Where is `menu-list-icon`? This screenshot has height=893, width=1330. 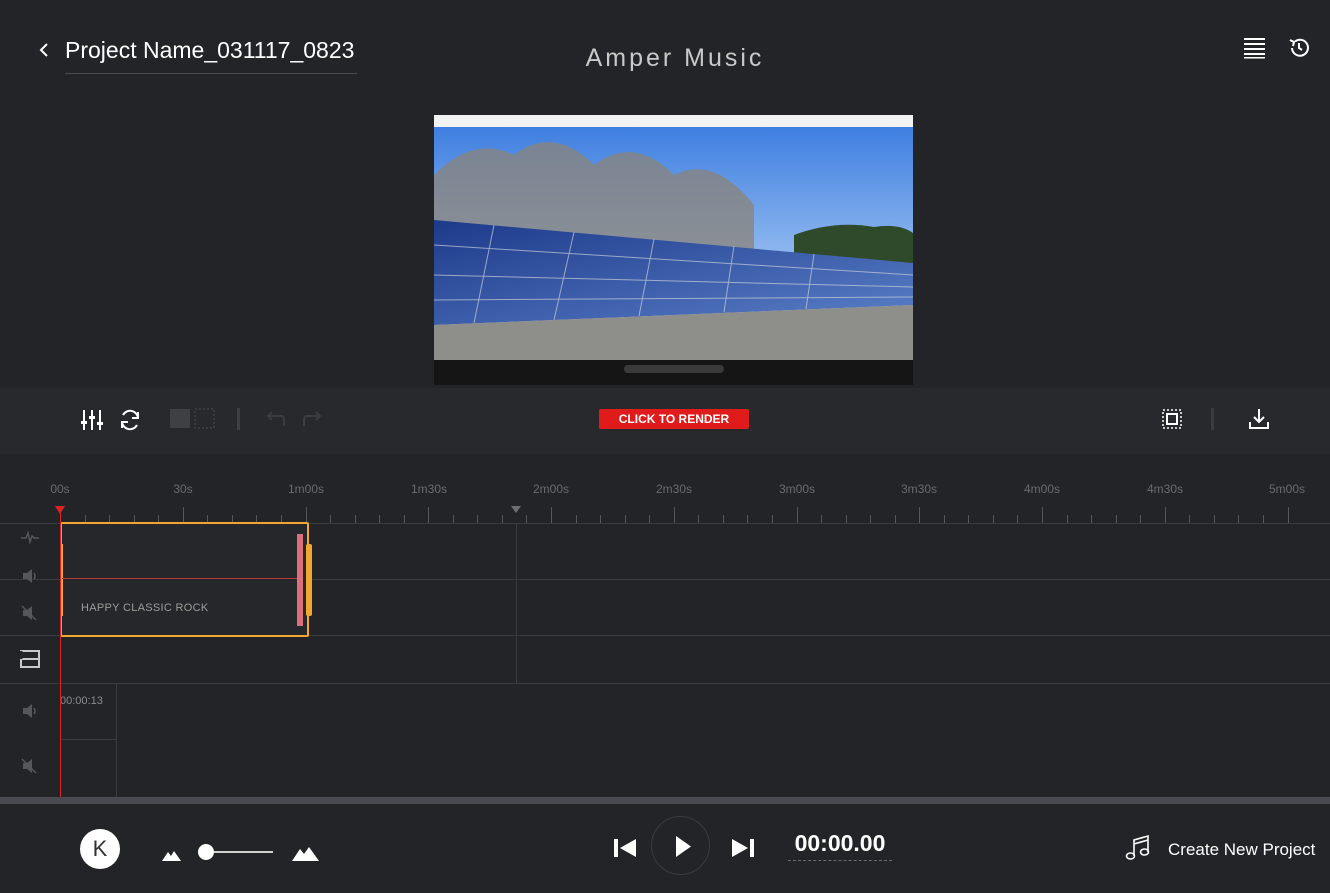
menu-list-icon is located at coordinates (1254, 48).